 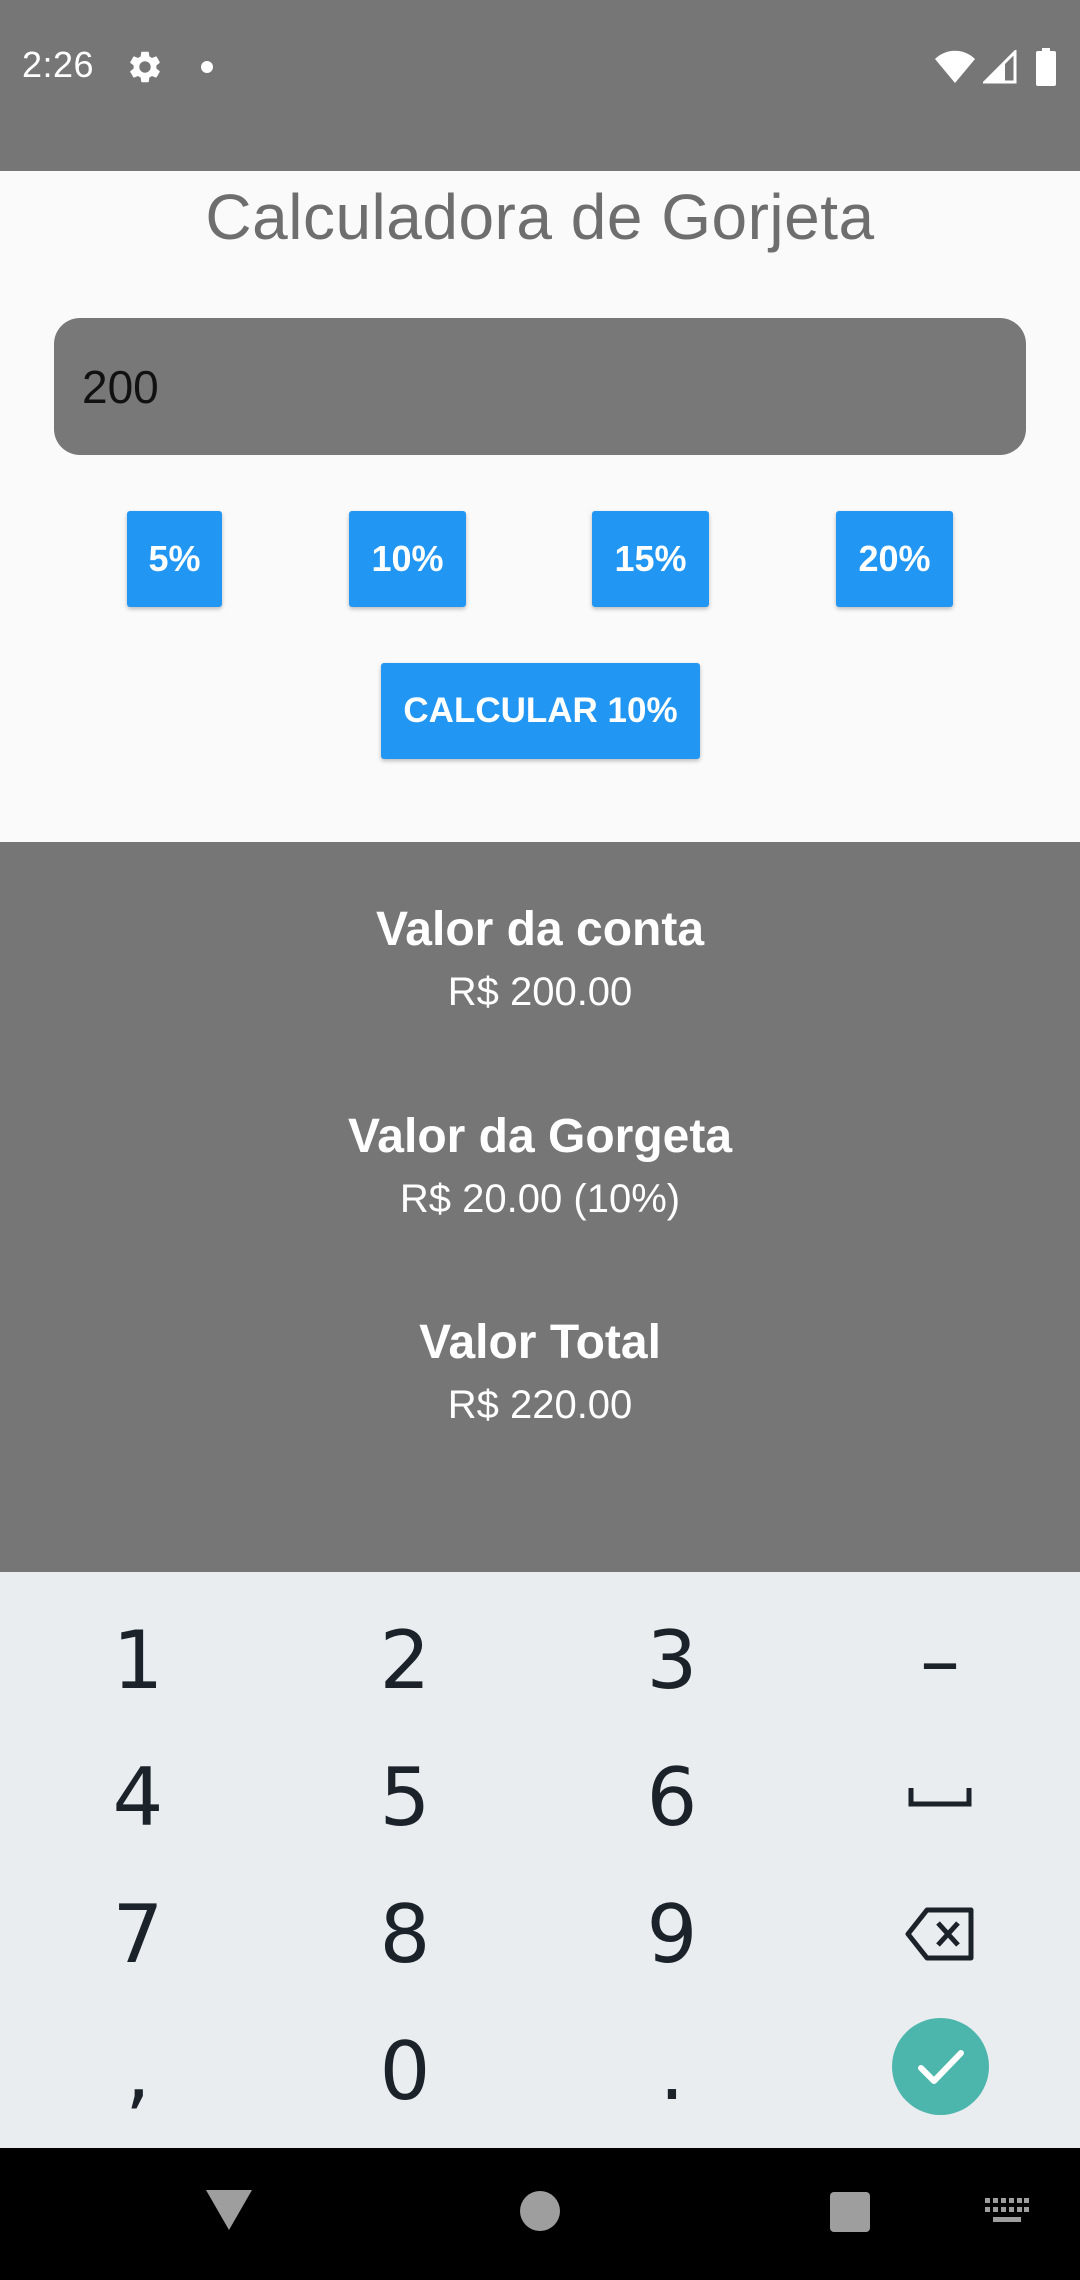 What do you see at coordinates (850, 2212) in the screenshot?
I see `recents-icon` at bounding box center [850, 2212].